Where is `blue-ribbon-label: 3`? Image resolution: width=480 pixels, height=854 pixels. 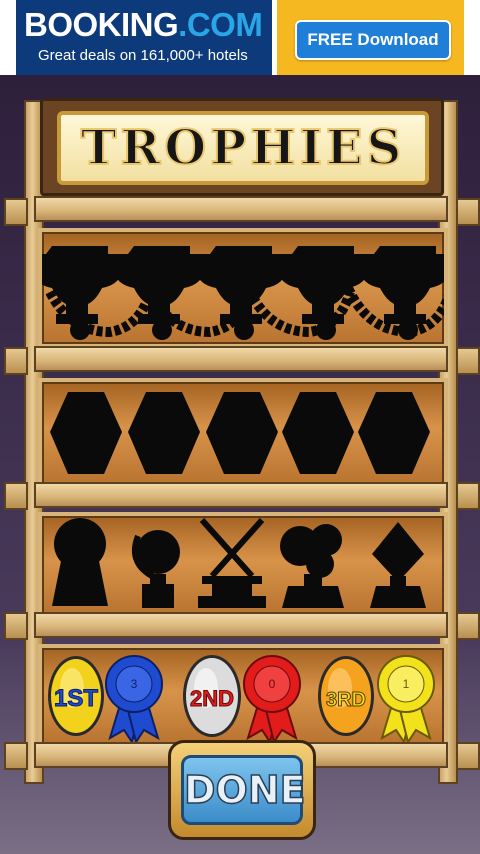
blue-ribbon-label: 3 is located at coordinates (134, 684).